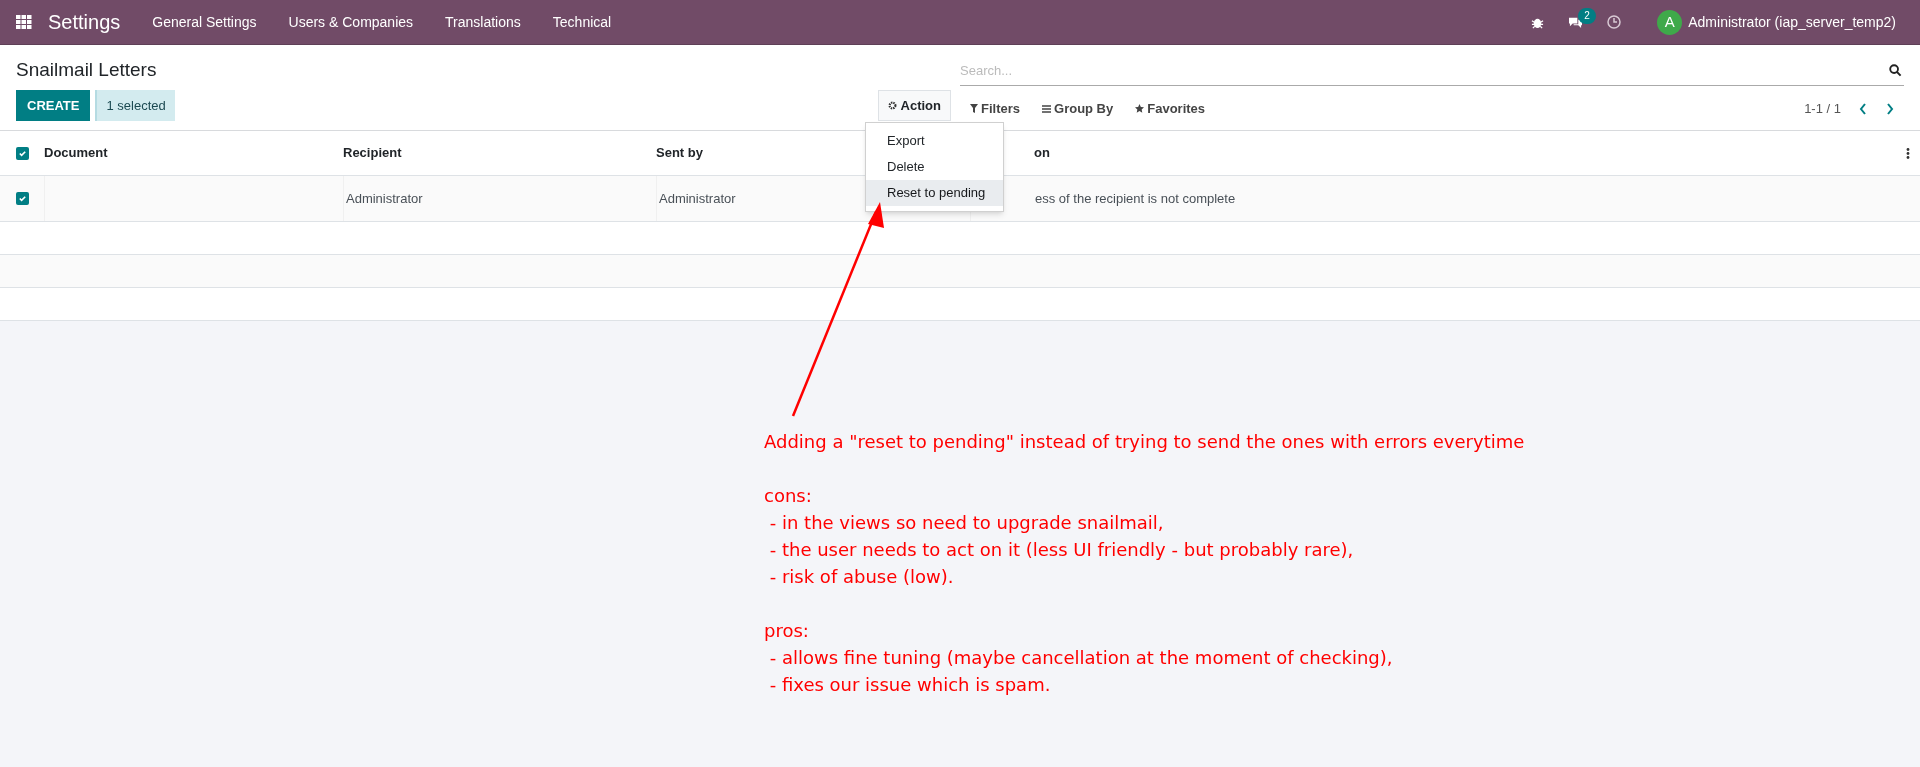 The height and width of the screenshot is (767, 1920). What do you see at coordinates (787, 631) in the screenshot?
I see `annotation-subtitle: pros:` at bounding box center [787, 631].